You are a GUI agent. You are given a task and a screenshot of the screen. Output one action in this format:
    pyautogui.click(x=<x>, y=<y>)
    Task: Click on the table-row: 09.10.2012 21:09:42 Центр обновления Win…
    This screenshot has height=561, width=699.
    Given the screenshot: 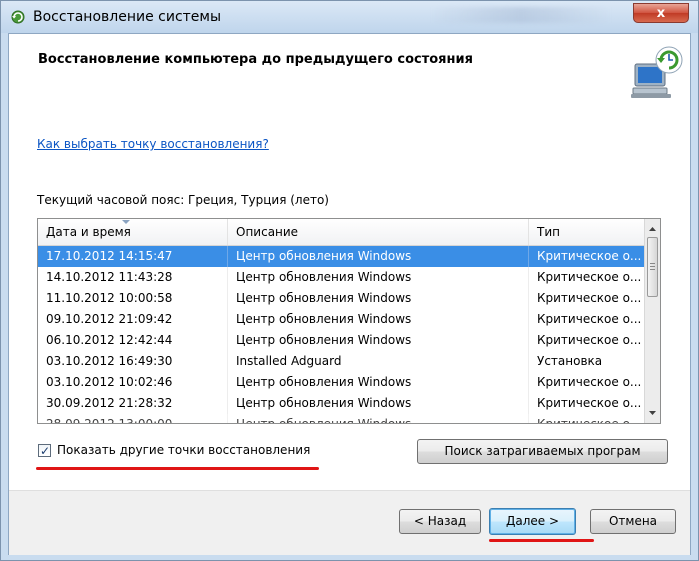 What is the action you would take?
    pyautogui.click(x=341, y=319)
    